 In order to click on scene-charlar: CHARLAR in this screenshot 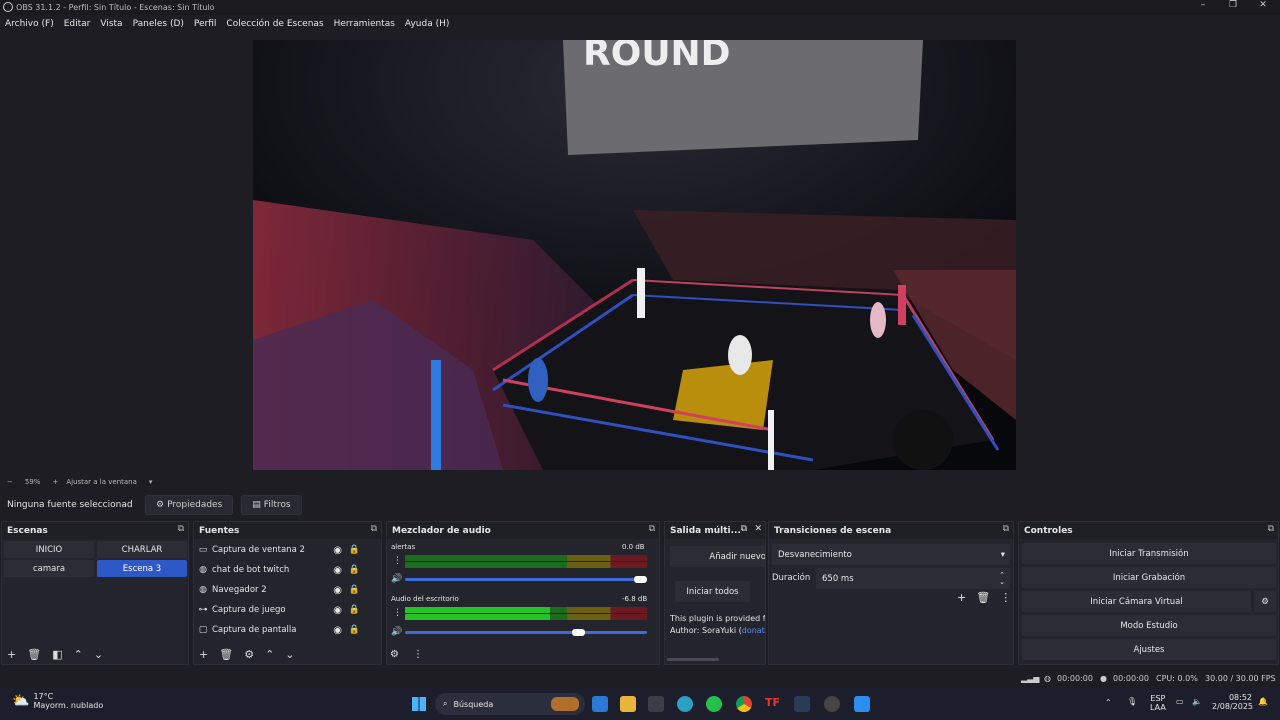, I will do `click(142, 549)`.